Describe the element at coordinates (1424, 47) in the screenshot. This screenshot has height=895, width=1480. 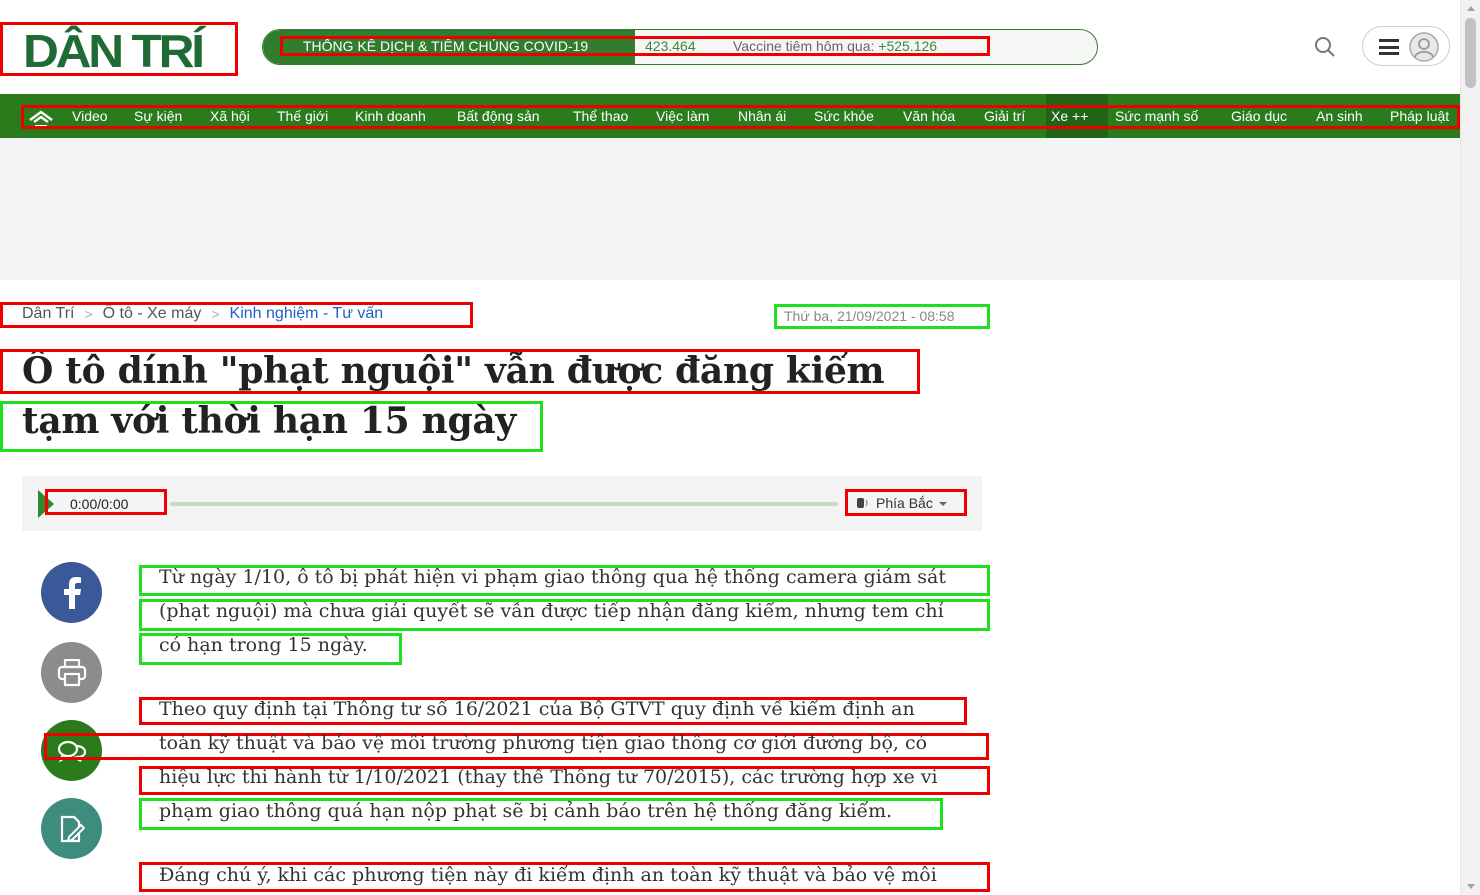
I see `user-avatar-icon` at that location.